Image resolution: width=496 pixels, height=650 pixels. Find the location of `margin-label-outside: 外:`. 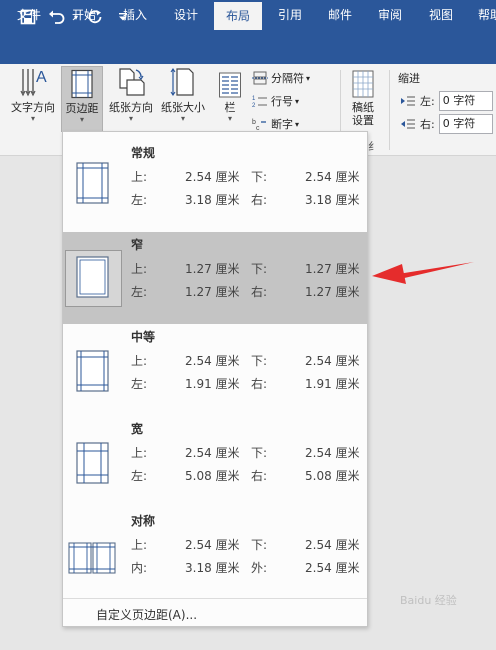

margin-label-outside: 外: is located at coordinates (259, 568).